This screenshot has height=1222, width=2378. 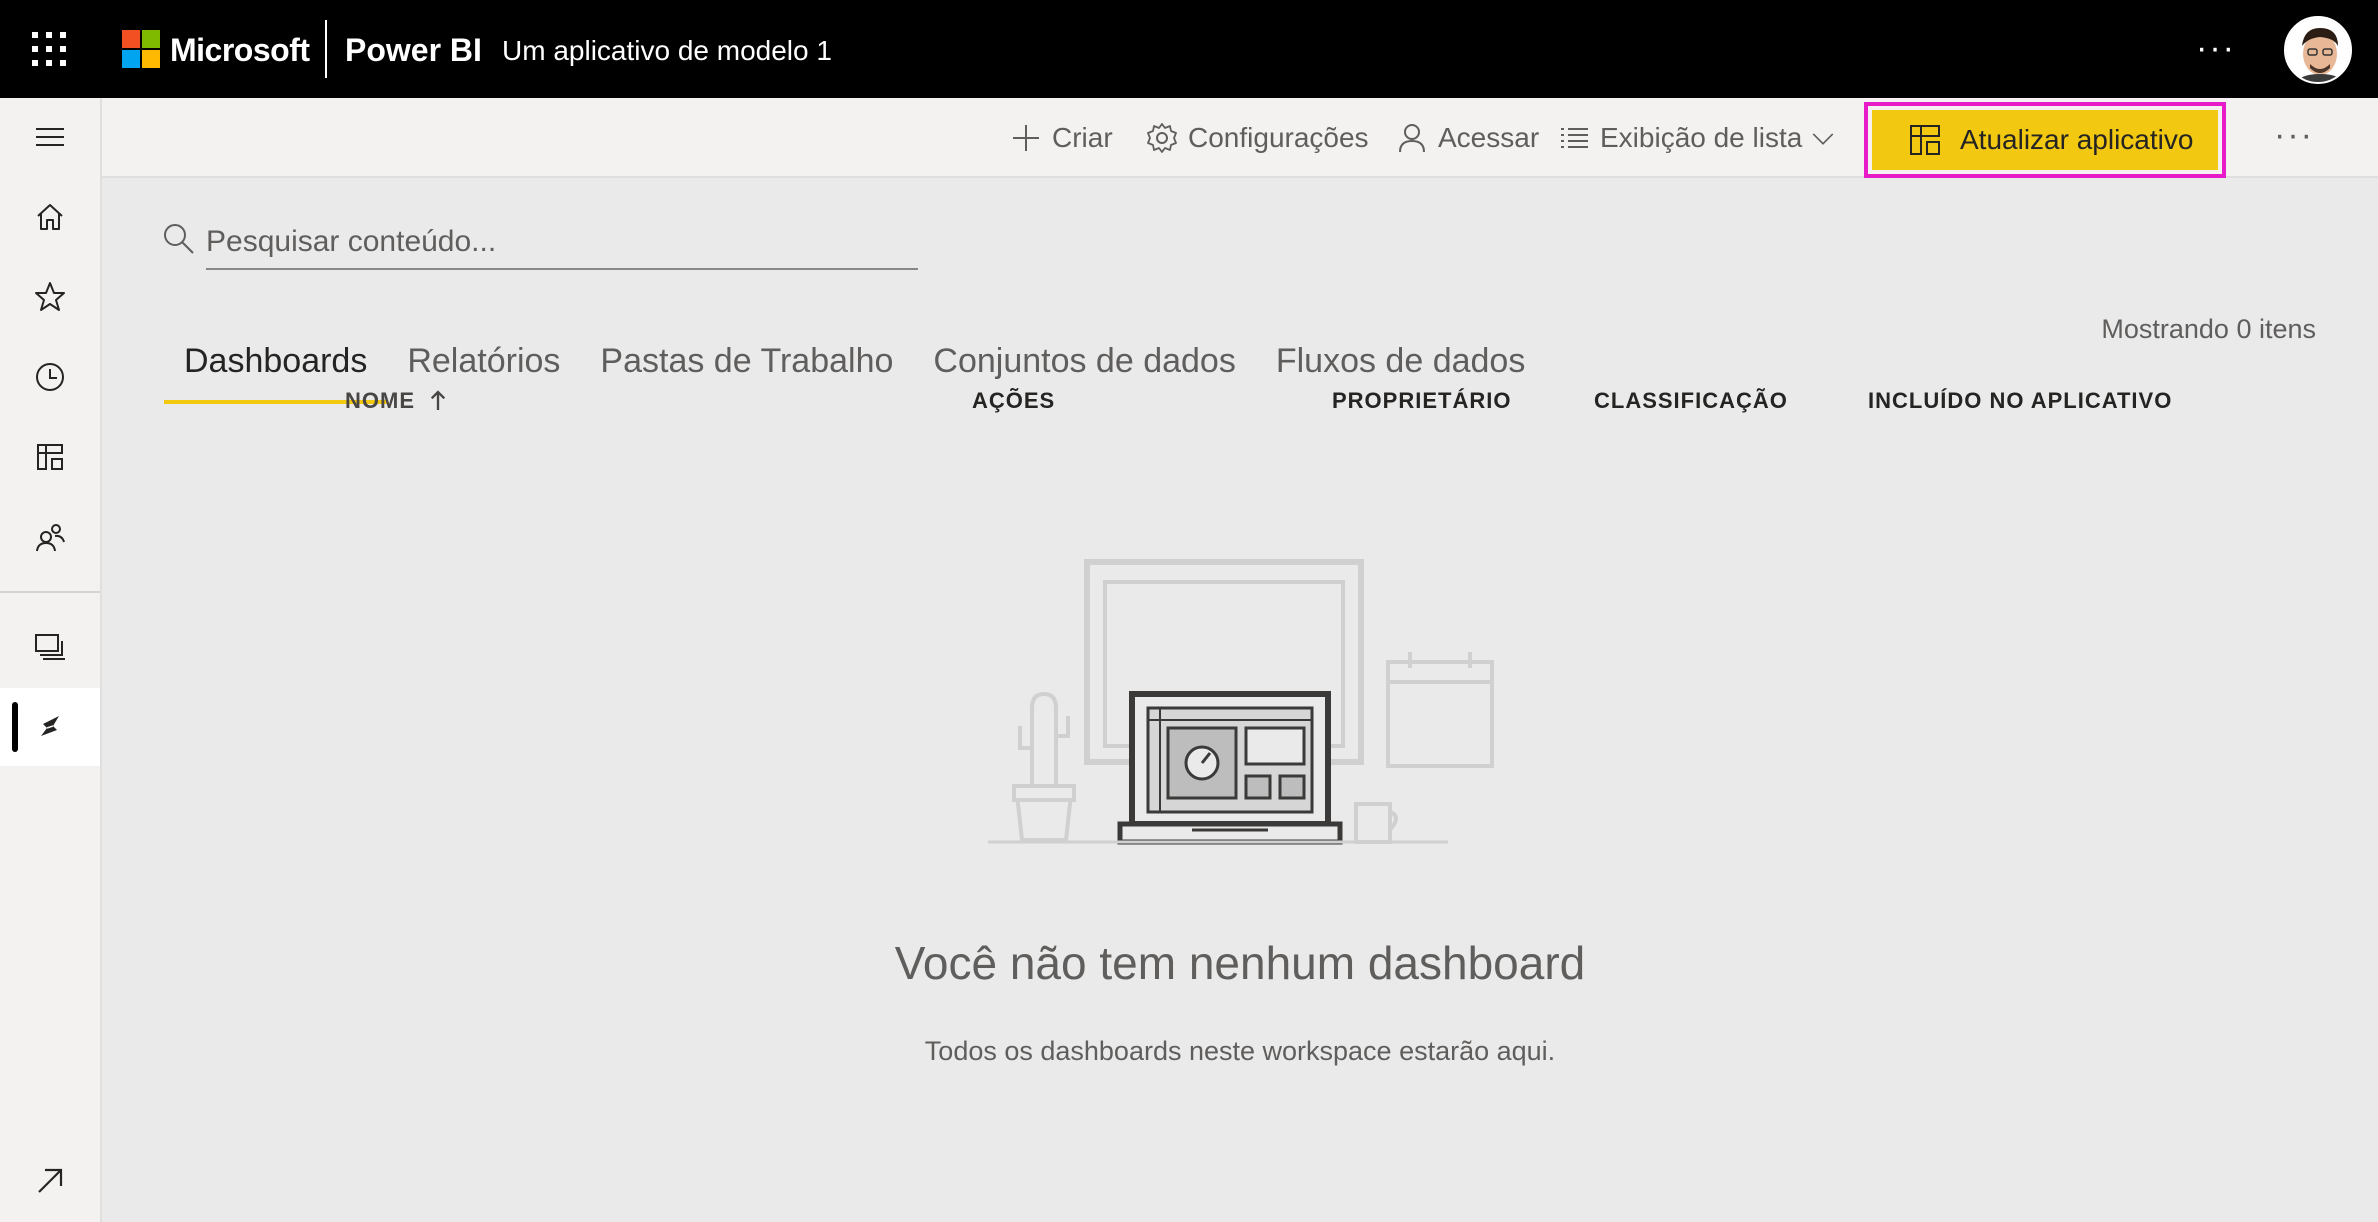 I want to click on header-divider, so click(x=326, y=49).